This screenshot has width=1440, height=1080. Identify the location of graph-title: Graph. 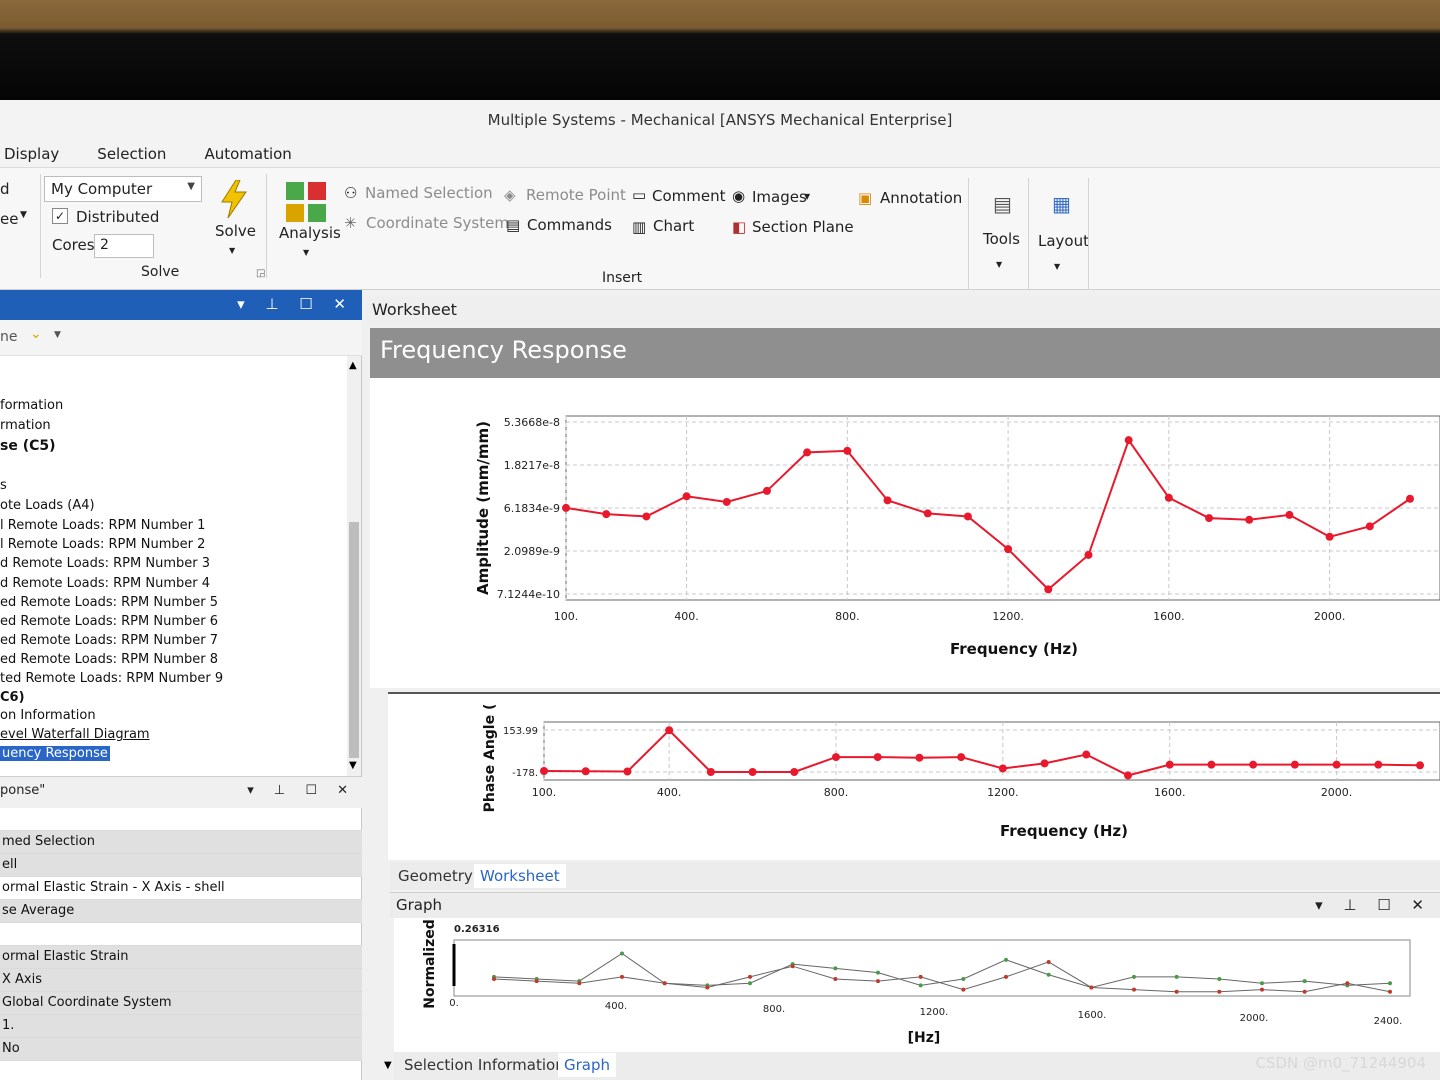
(419, 905).